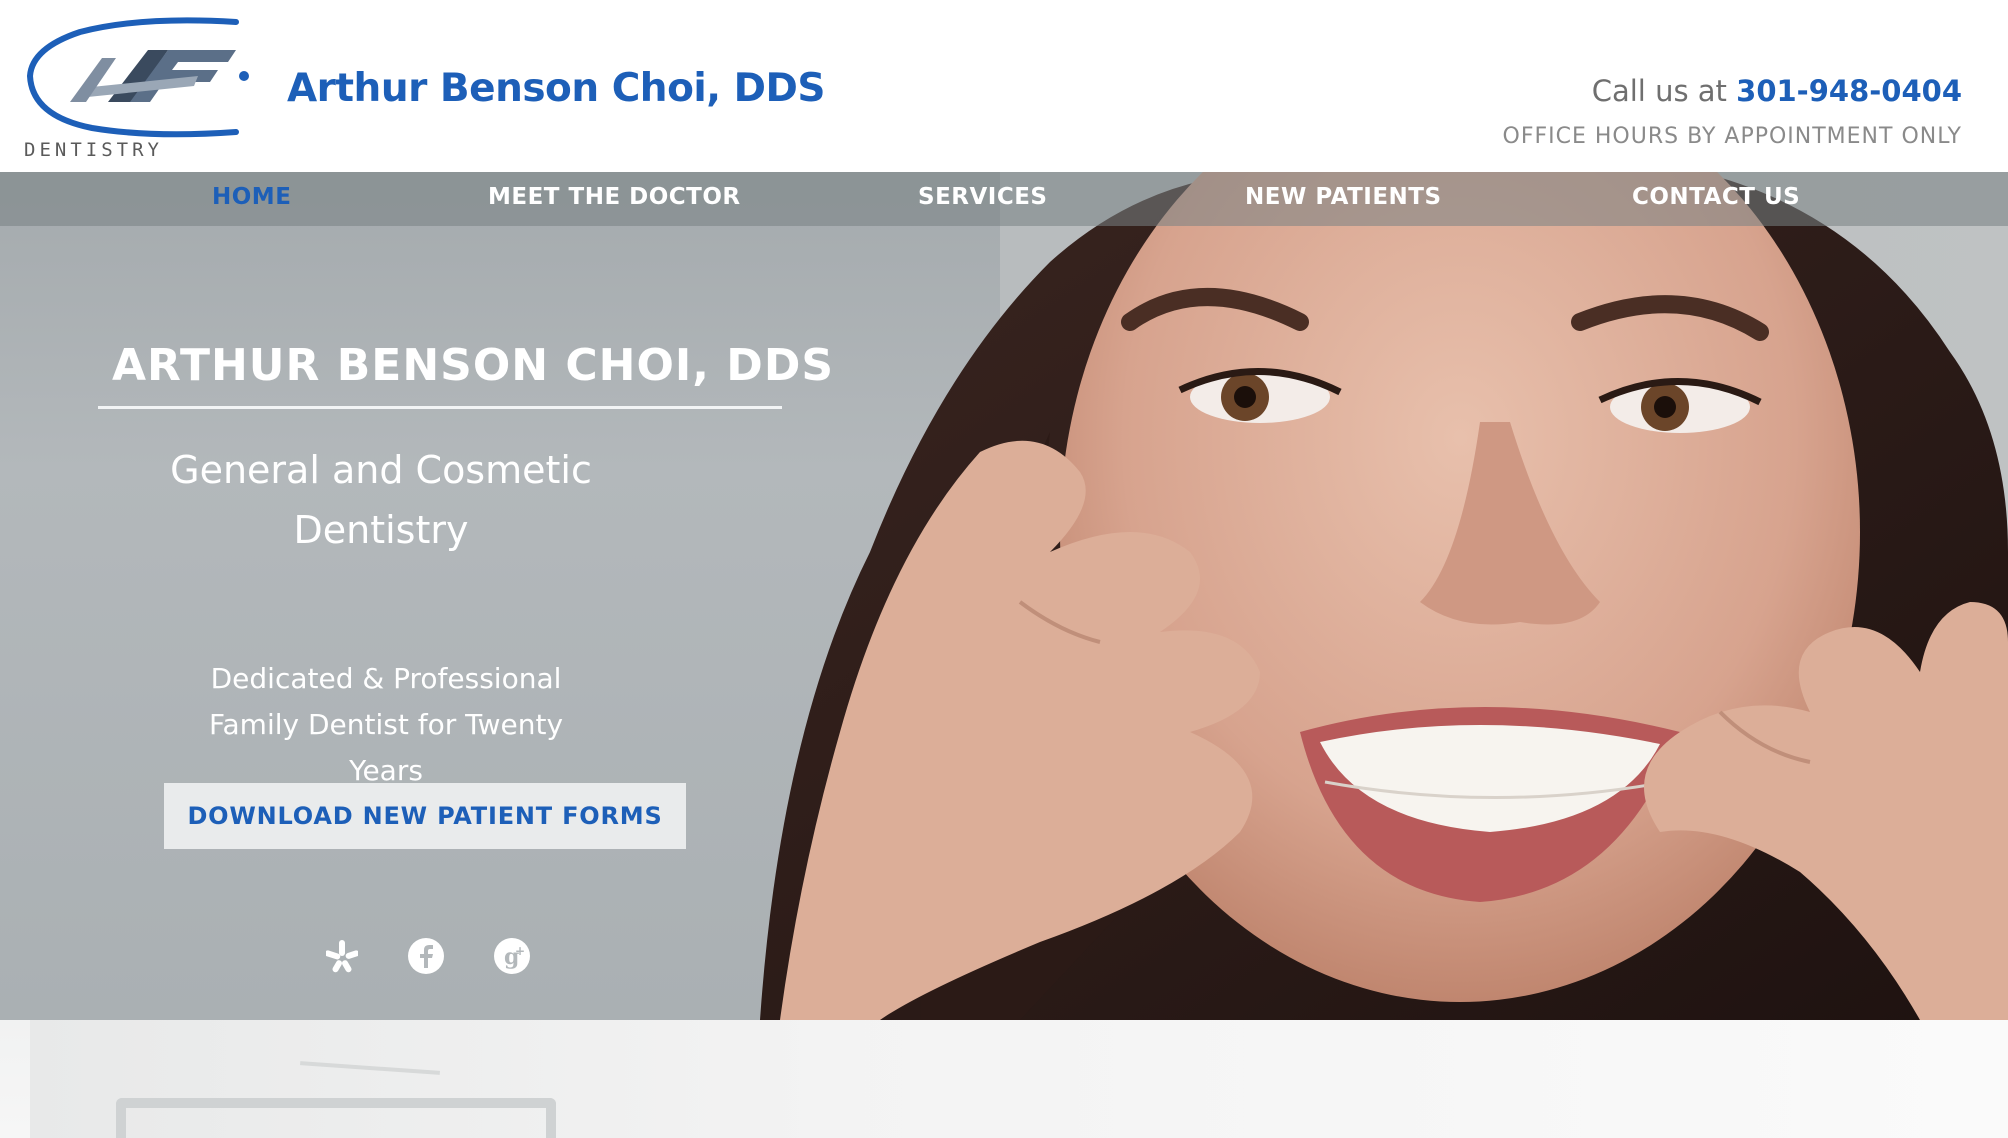 The width and height of the screenshot is (2008, 1138). What do you see at coordinates (1732, 136) in the screenshot?
I see `office-hours: OFFICE HOURS BY APPOINTMENT ONLY` at bounding box center [1732, 136].